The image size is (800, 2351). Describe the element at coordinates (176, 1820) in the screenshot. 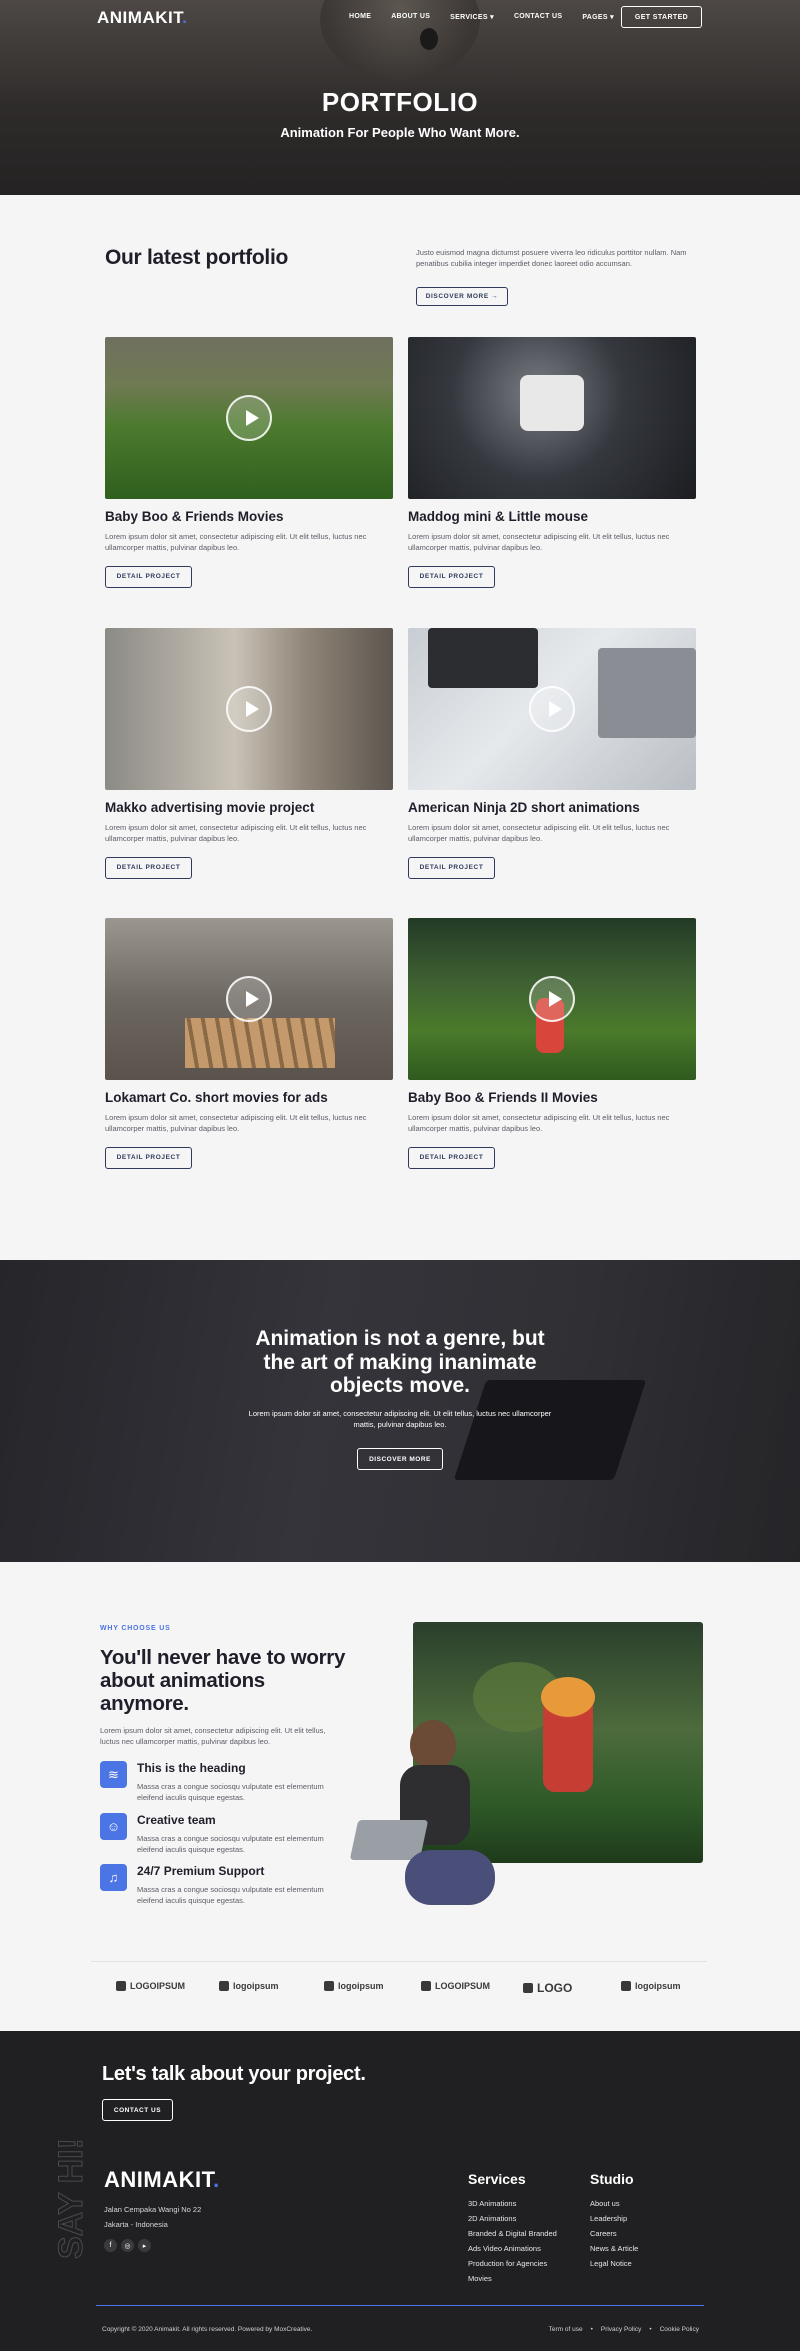

I see `feature-title: Creative team` at that location.